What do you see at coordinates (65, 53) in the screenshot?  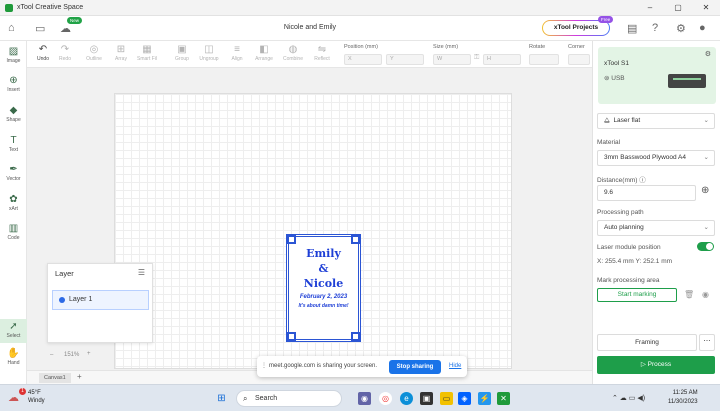 I see `redo-button: ↷ Redo` at bounding box center [65, 53].